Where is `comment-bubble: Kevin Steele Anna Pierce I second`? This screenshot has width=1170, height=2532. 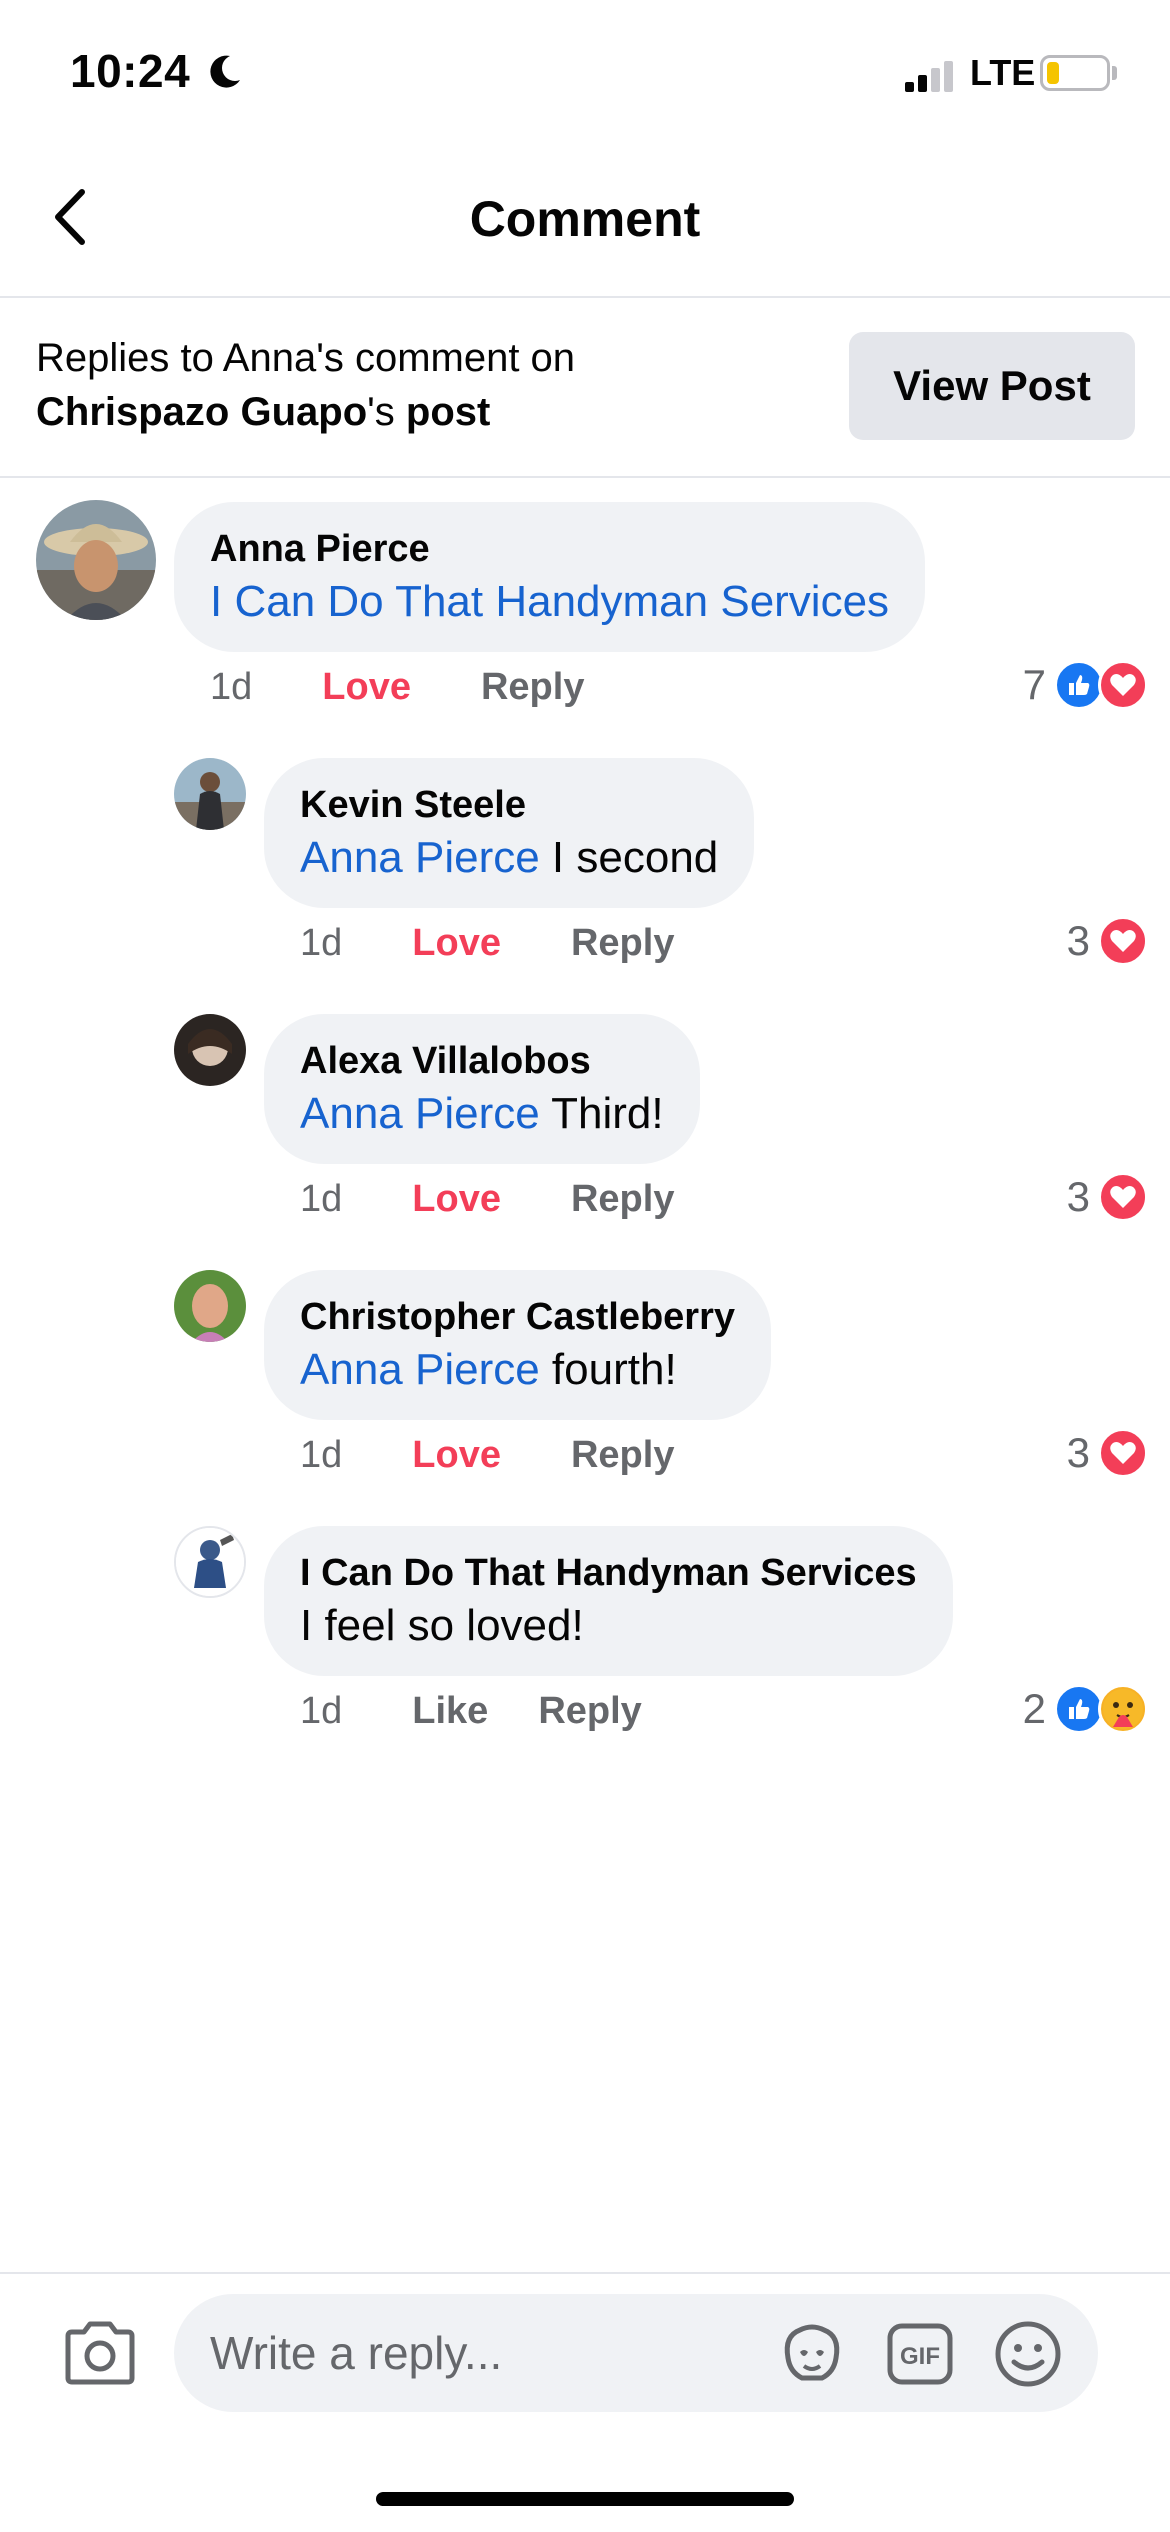 comment-bubble: Kevin Steele Anna Pierce I second is located at coordinates (509, 833).